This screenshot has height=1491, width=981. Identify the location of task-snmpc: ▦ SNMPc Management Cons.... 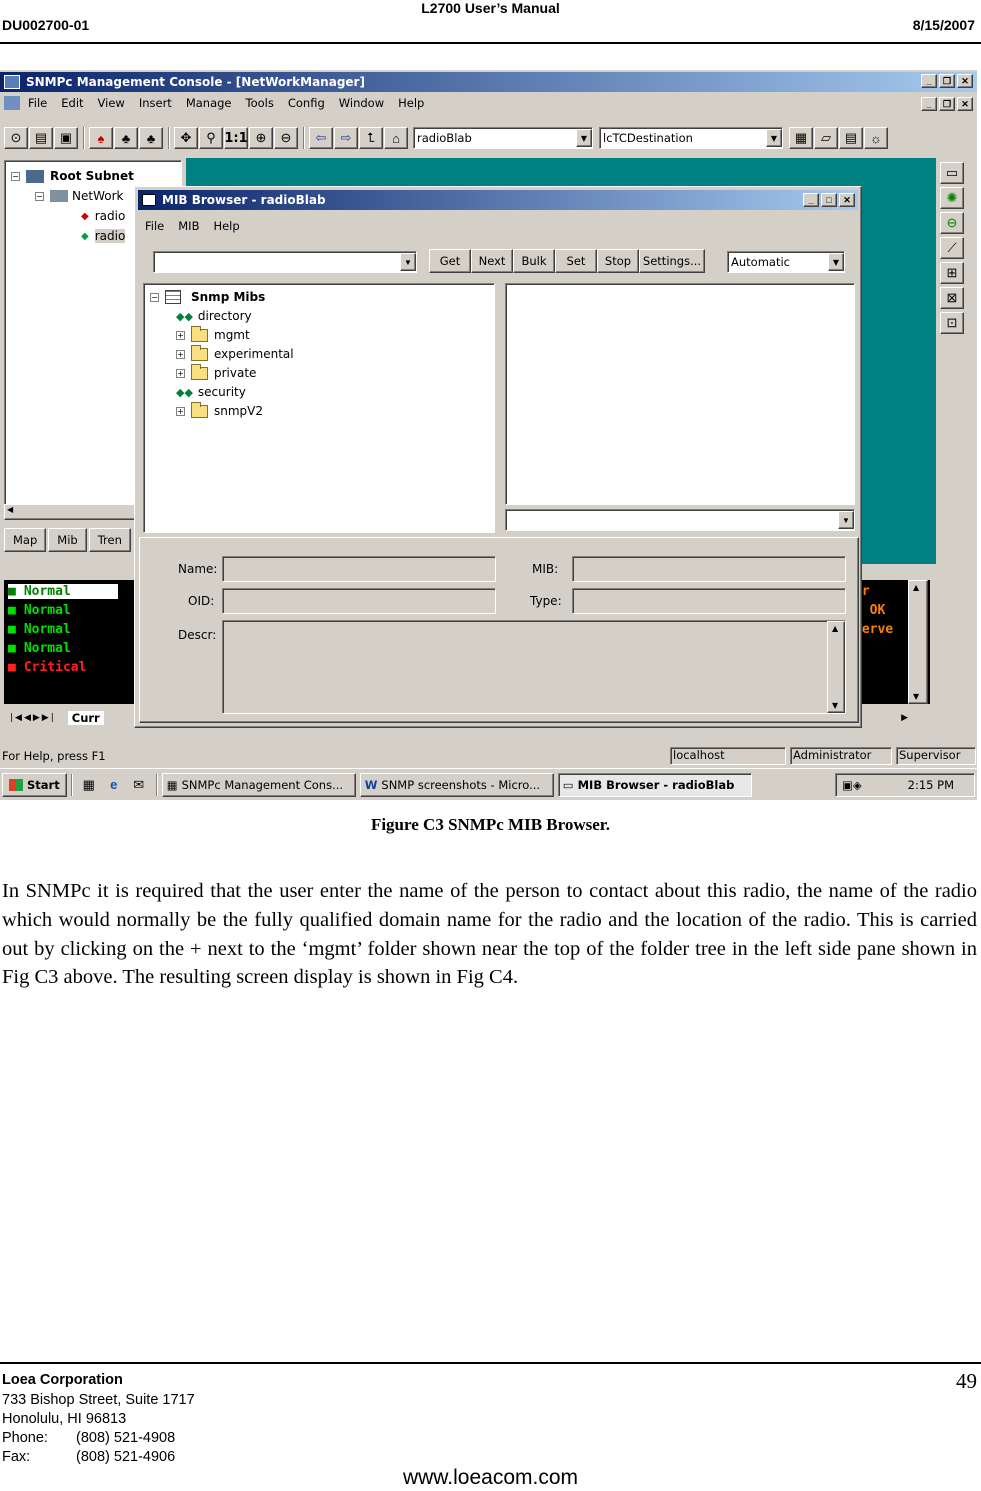
(258, 784).